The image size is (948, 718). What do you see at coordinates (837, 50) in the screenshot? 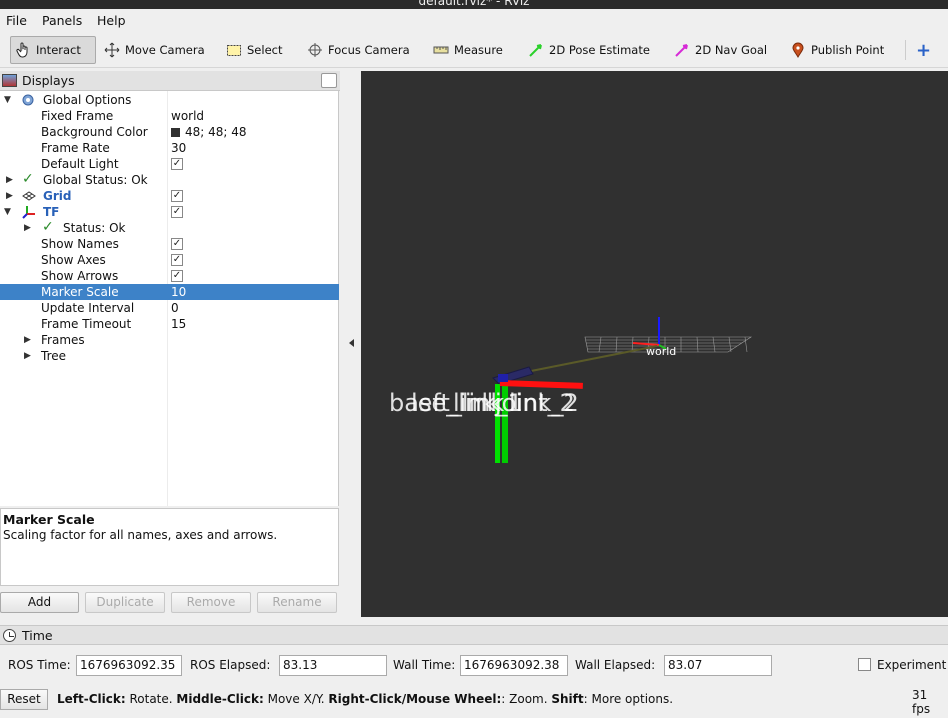
I see `publish-point-tool: Publish Point` at bounding box center [837, 50].